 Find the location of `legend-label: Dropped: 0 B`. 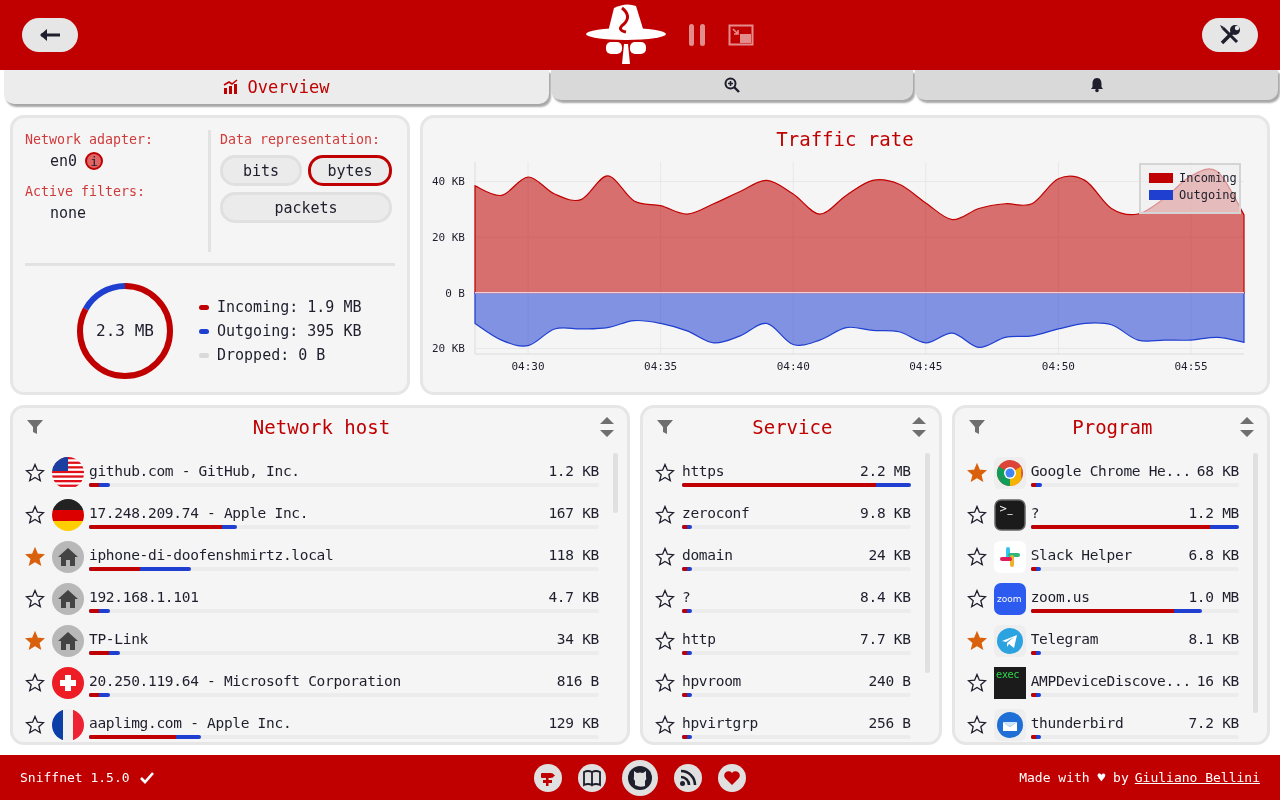

legend-label: Dropped: 0 B is located at coordinates (271, 355).